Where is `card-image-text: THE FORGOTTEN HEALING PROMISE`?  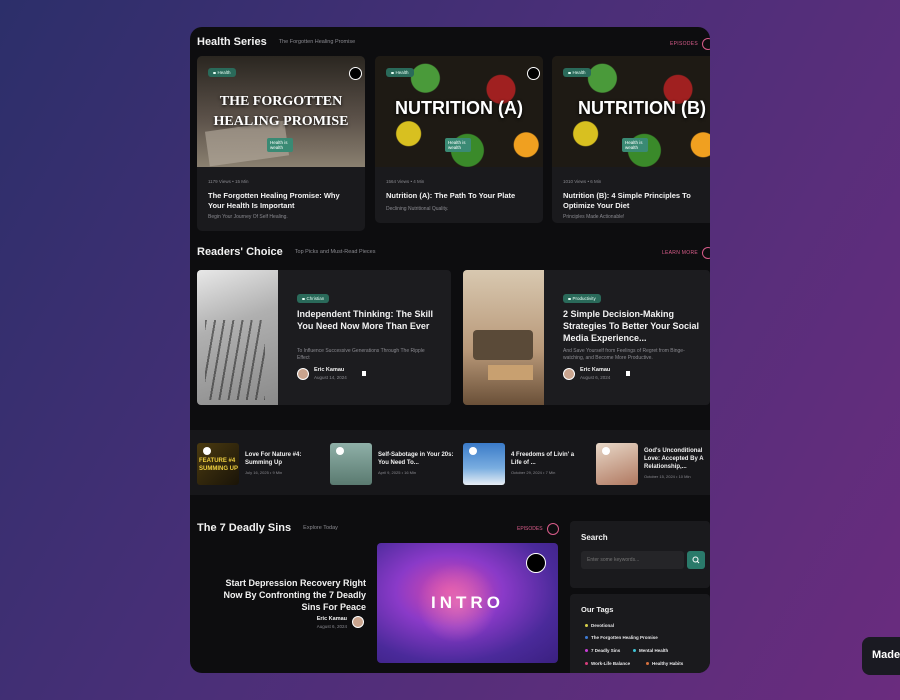
card-image-text: THE FORGOTTEN HEALING PROMISE is located at coordinates (281, 111).